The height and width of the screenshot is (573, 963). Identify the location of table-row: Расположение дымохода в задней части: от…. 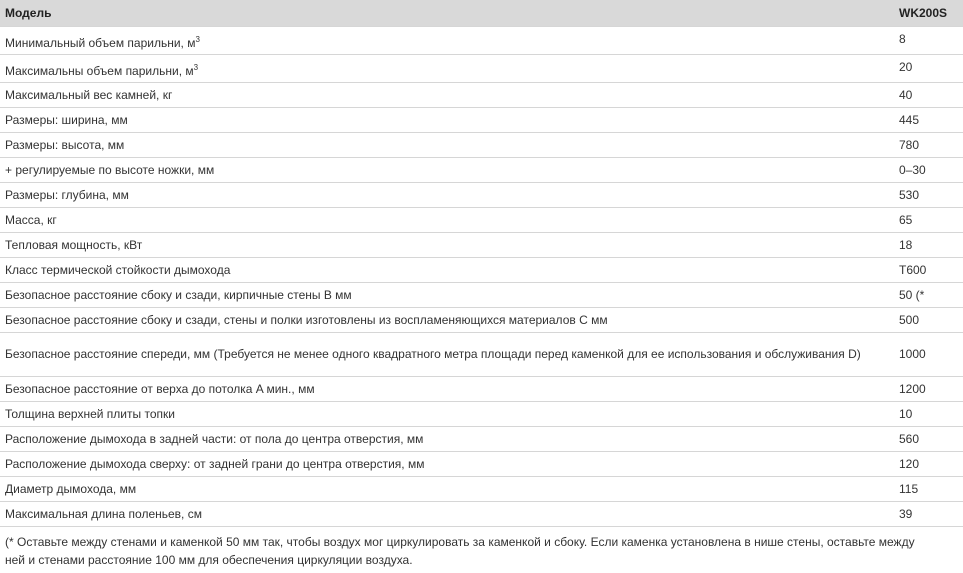
(481, 439).